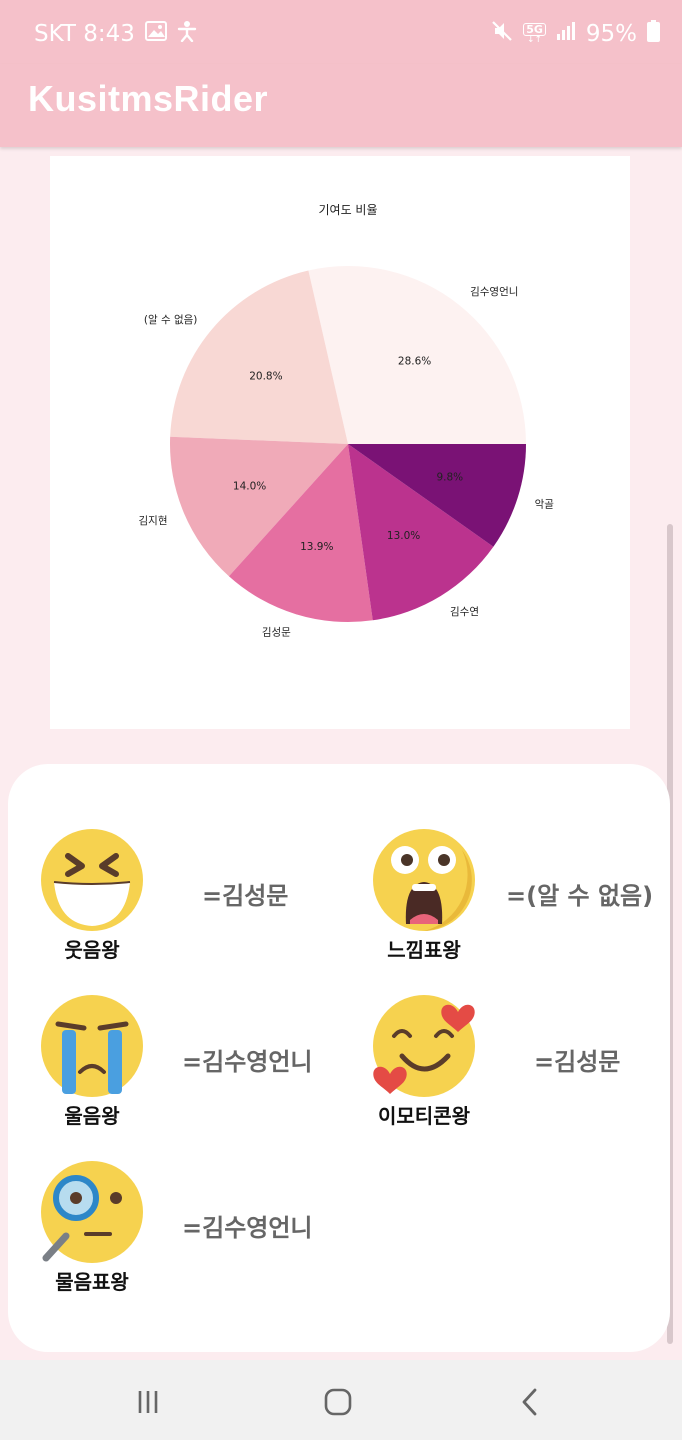 Image resolution: width=682 pixels, height=1440 pixels. I want to click on app-title: KusitmsRider, so click(148, 98).